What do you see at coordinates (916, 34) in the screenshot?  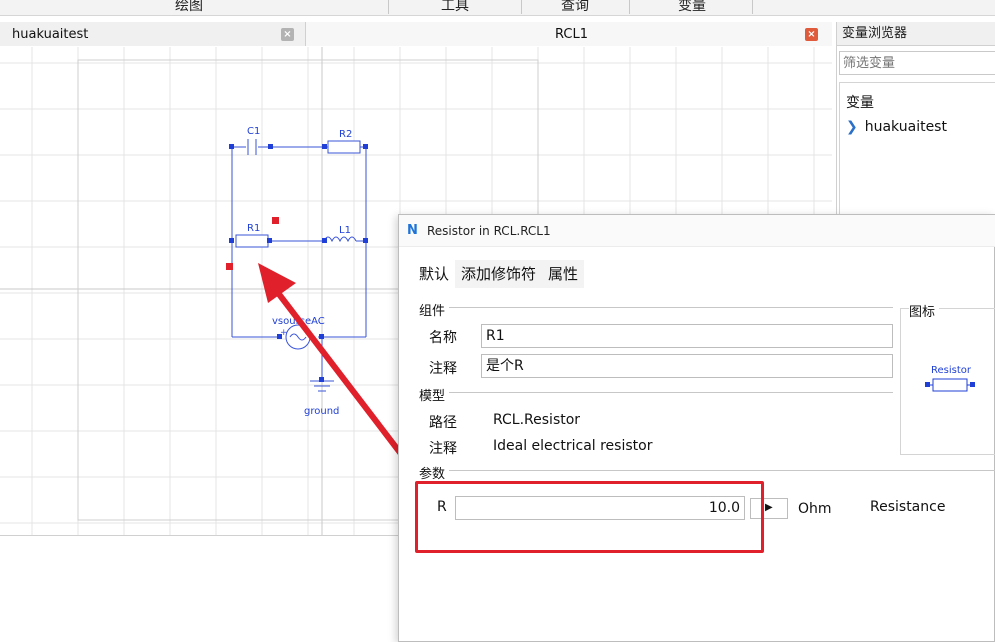 I see `variable-browser-title: 变量浏览器` at bounding box center [916, 34].